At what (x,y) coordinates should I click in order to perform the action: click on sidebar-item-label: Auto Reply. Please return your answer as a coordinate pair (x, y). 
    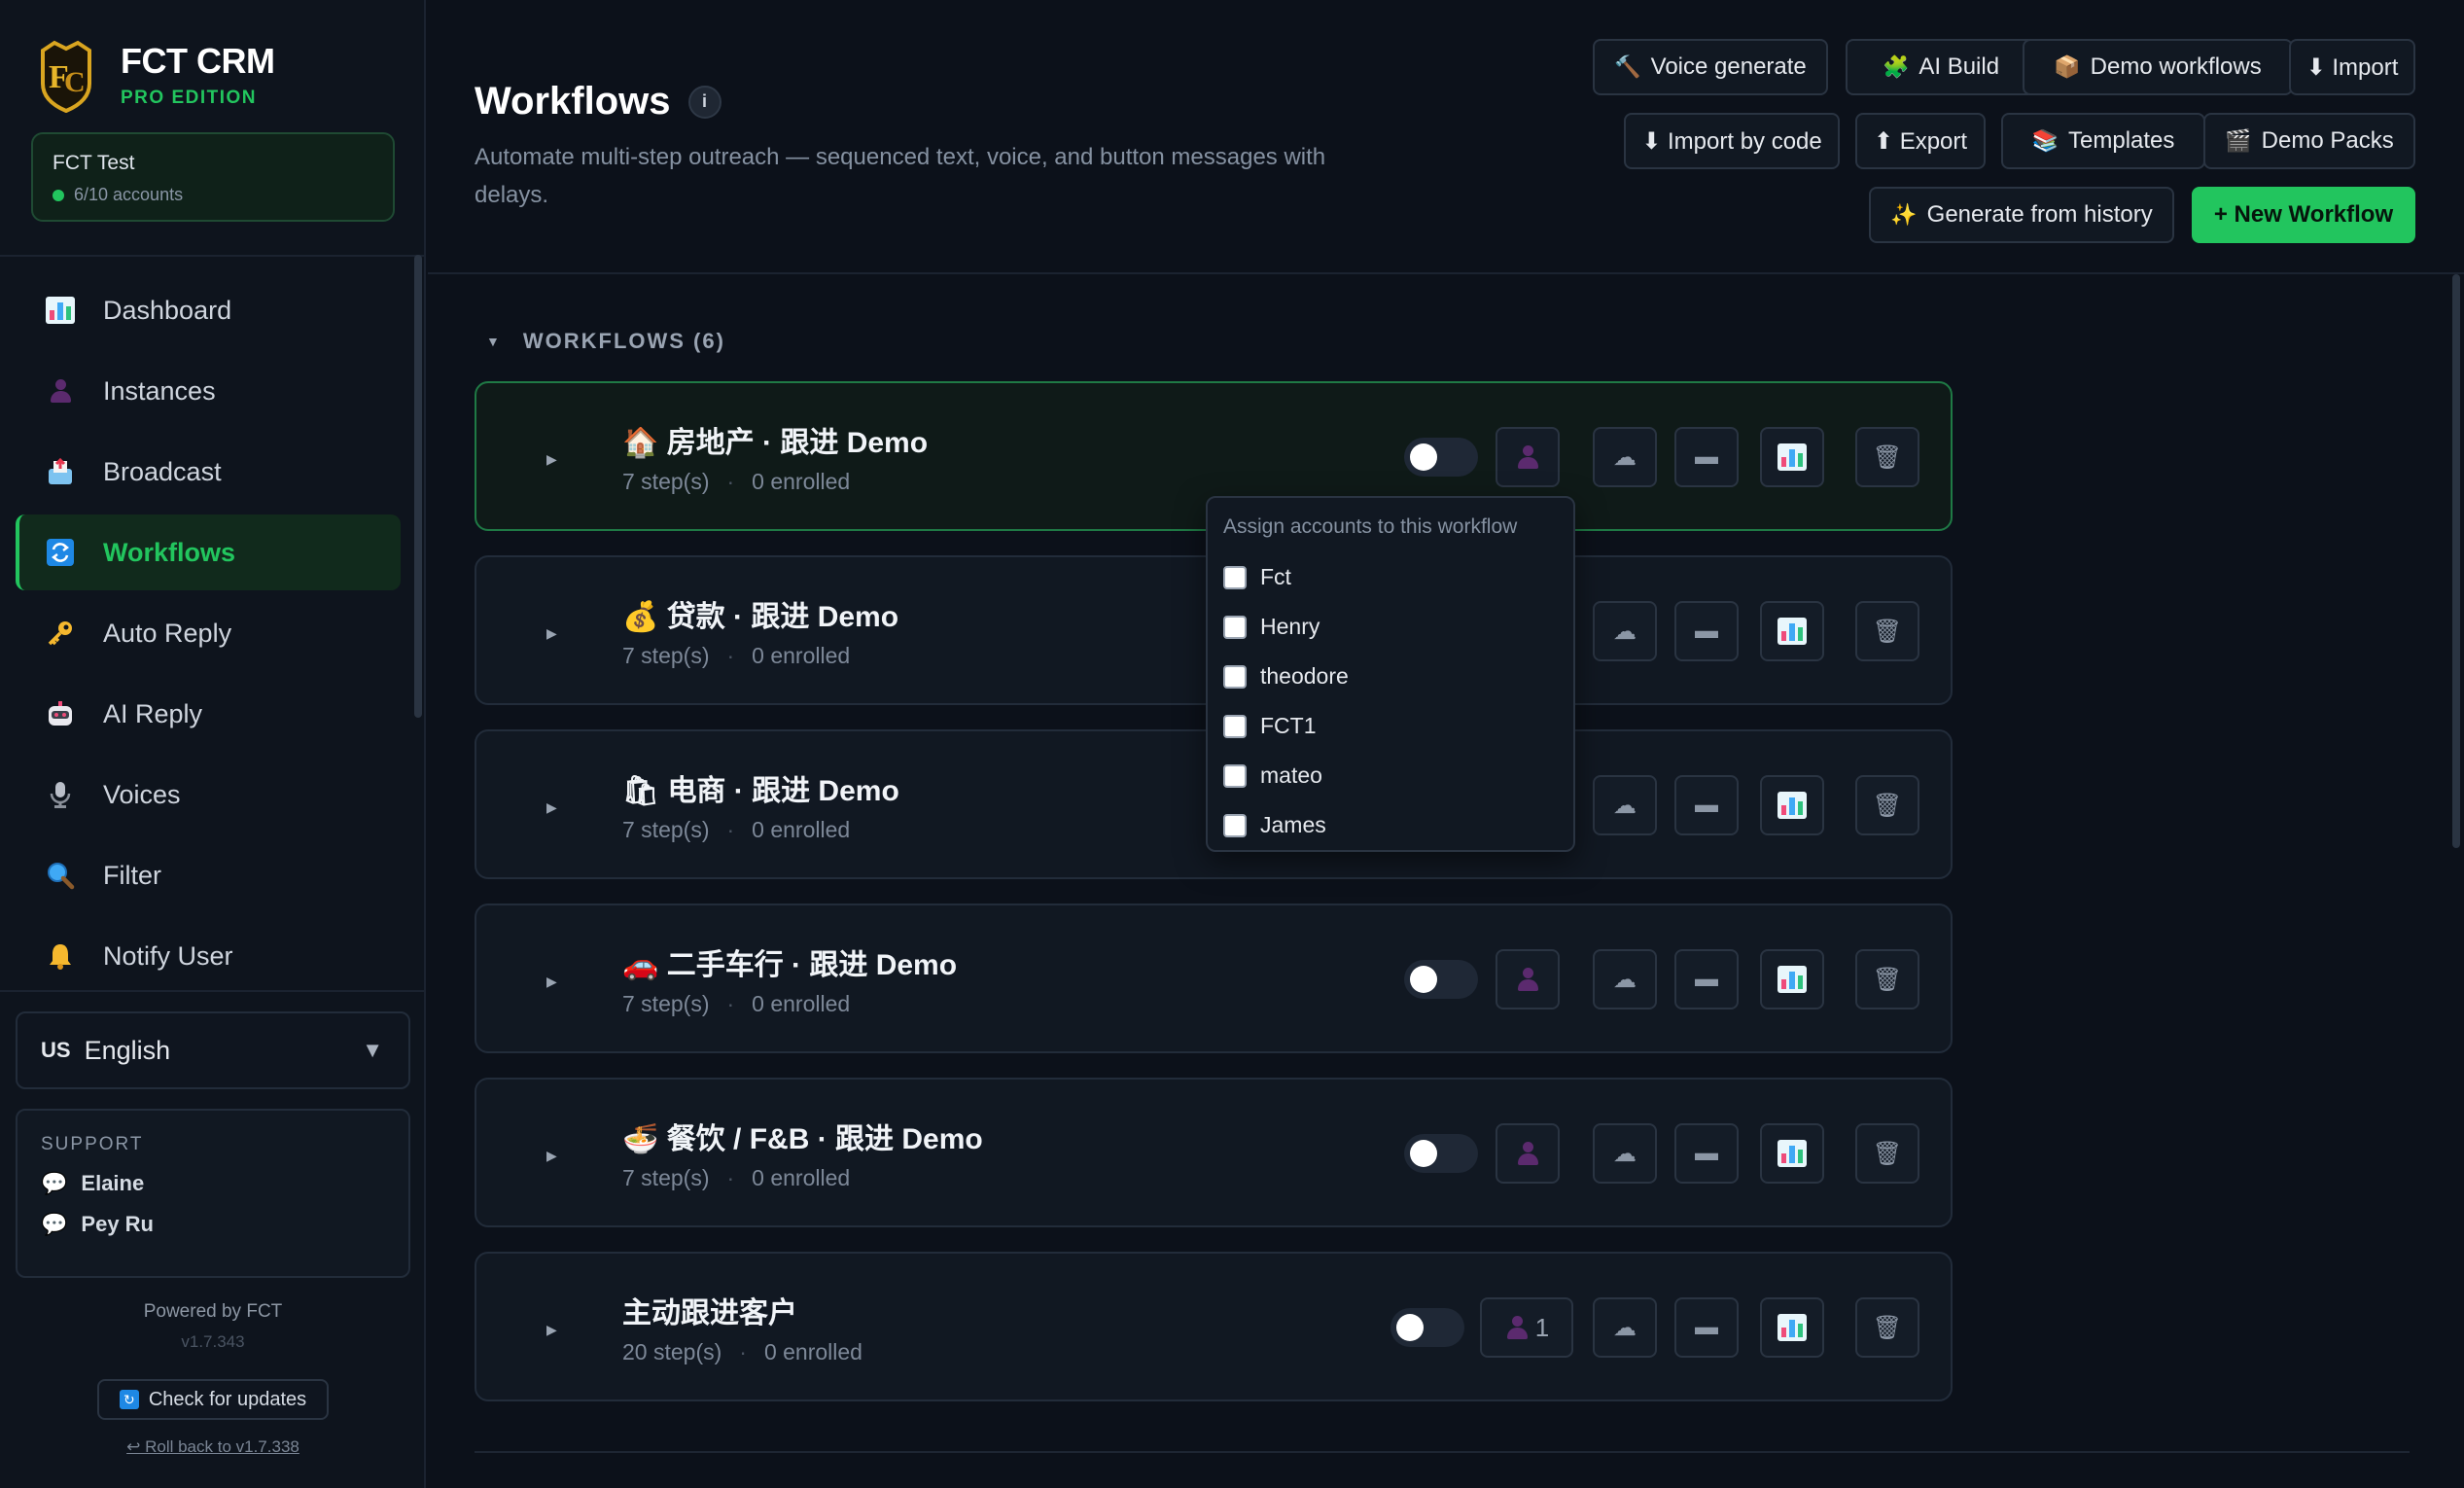
    Looking at the image, I should click on (167, 633).